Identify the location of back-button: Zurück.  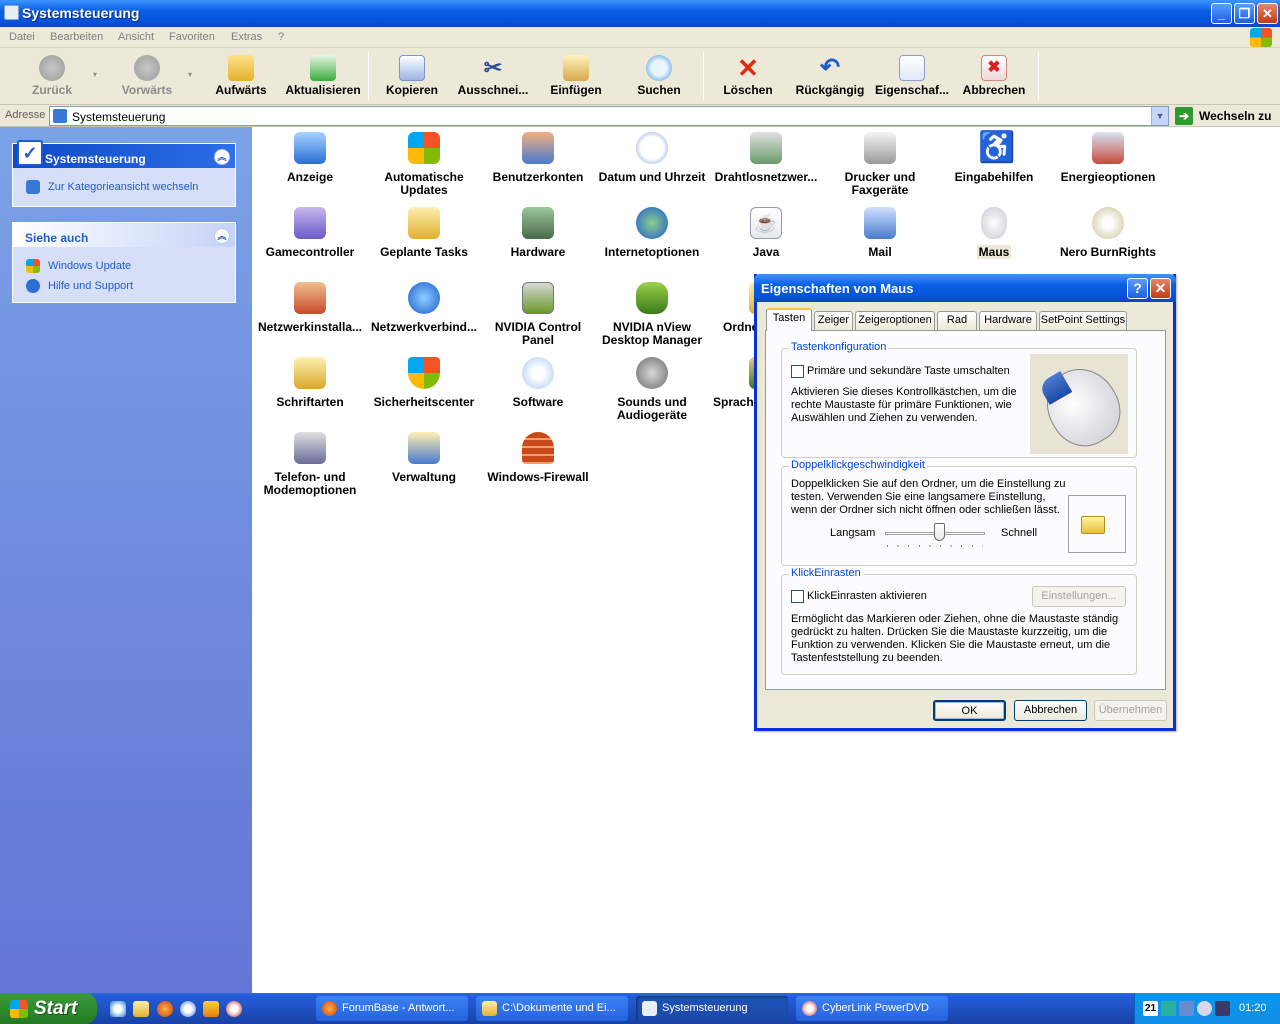
(52, 76).